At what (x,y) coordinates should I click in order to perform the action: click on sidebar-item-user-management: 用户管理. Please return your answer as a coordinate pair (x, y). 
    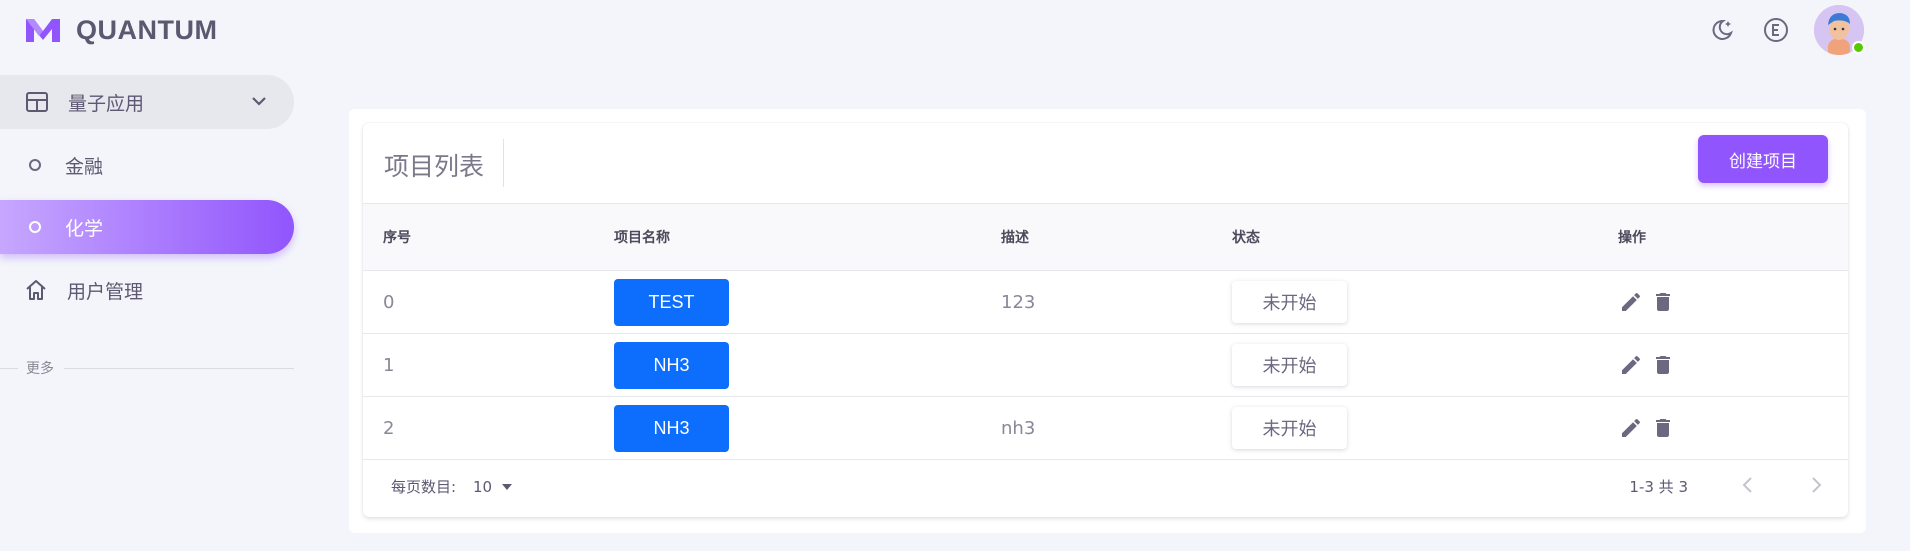
    Looking at the image, I should click on (147, 290).